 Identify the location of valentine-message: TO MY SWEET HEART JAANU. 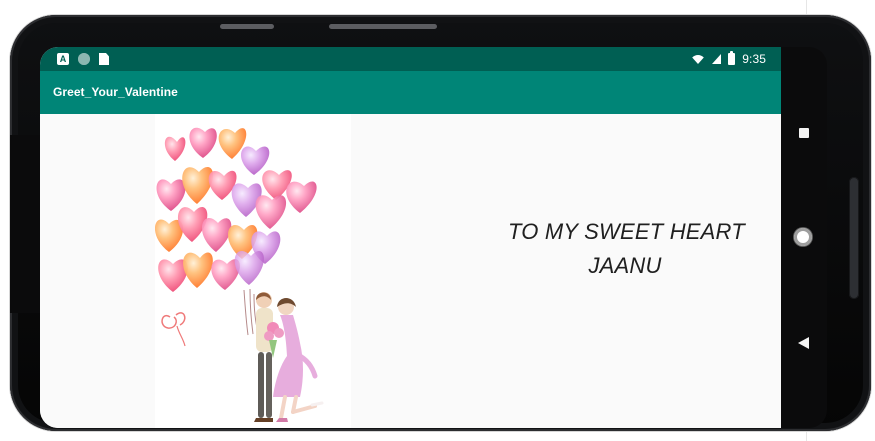
(626, 249).